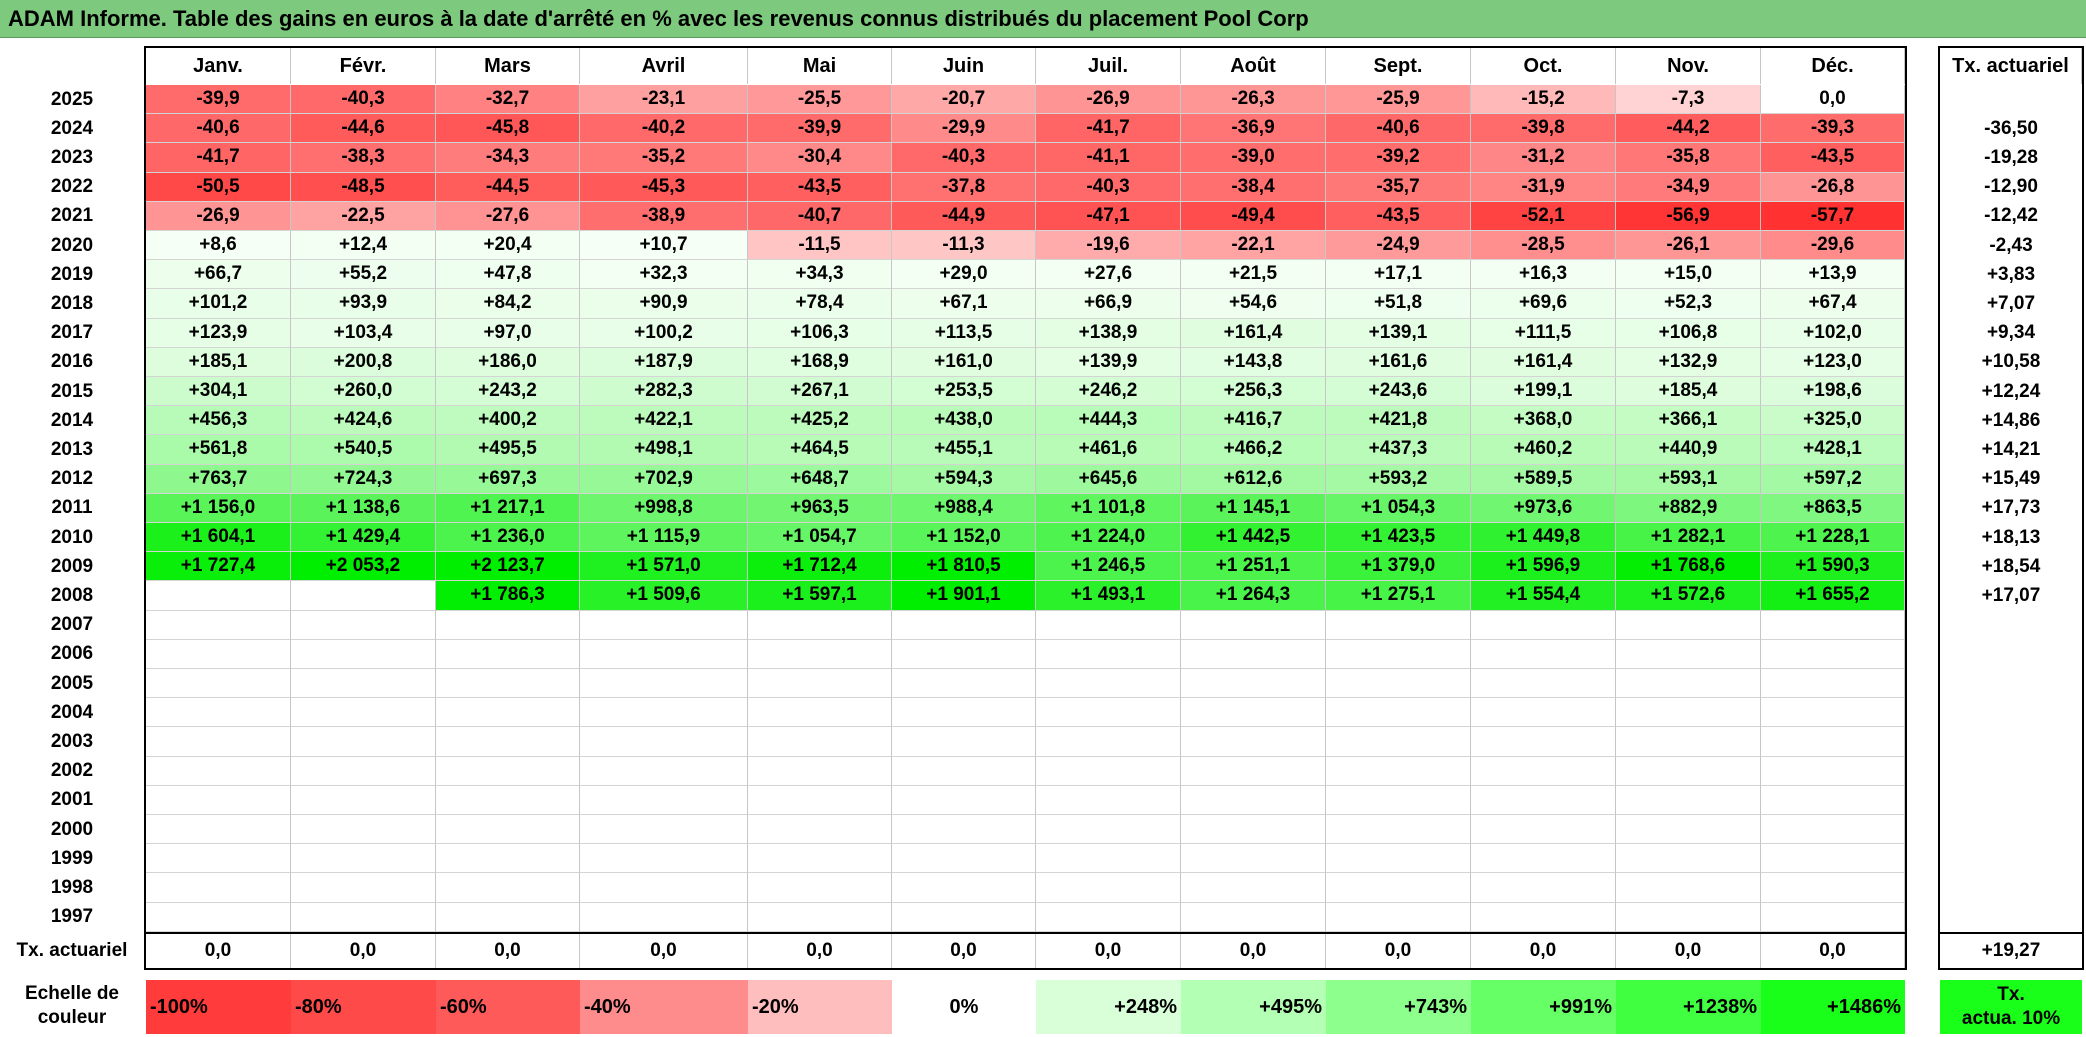  Describe the element at coordinates (72, 800) in the screenshot. I see `year-label: 2001` at that location.